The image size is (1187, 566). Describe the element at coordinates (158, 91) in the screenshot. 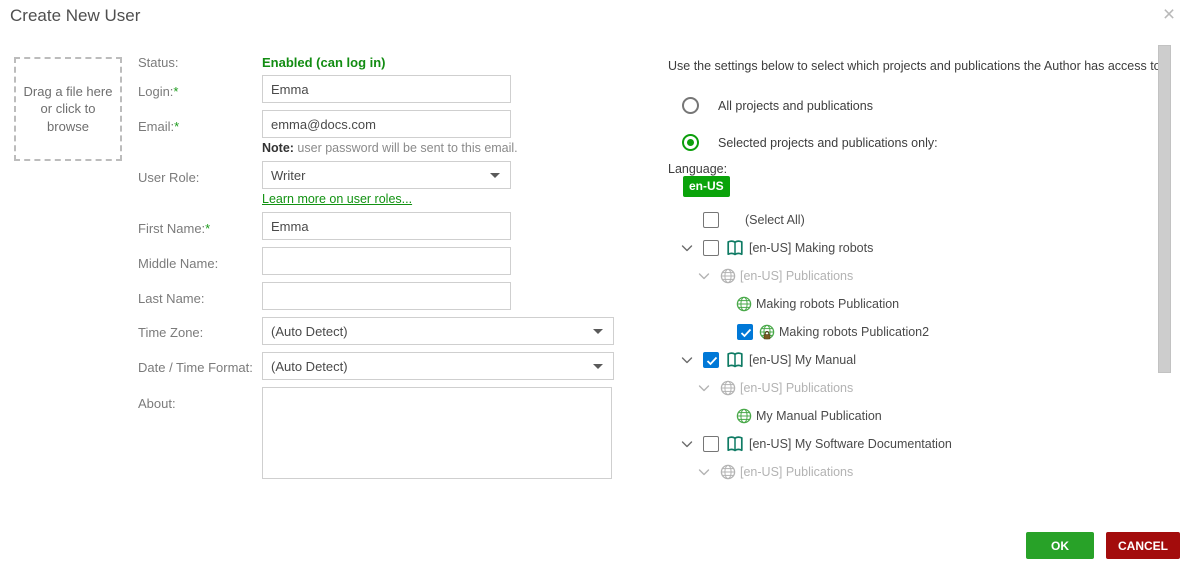

I see `login-label: Login:*` at that location.